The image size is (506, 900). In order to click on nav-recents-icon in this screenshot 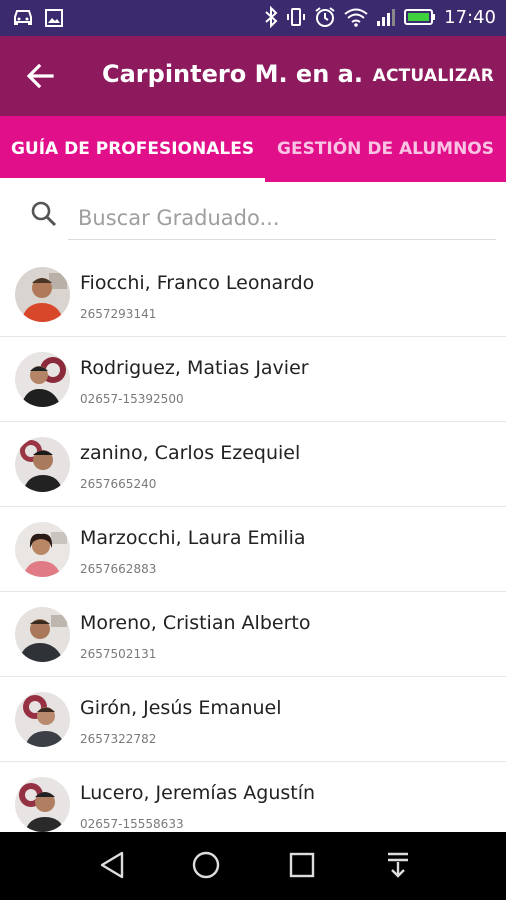, I will do `click(302, 867)`.